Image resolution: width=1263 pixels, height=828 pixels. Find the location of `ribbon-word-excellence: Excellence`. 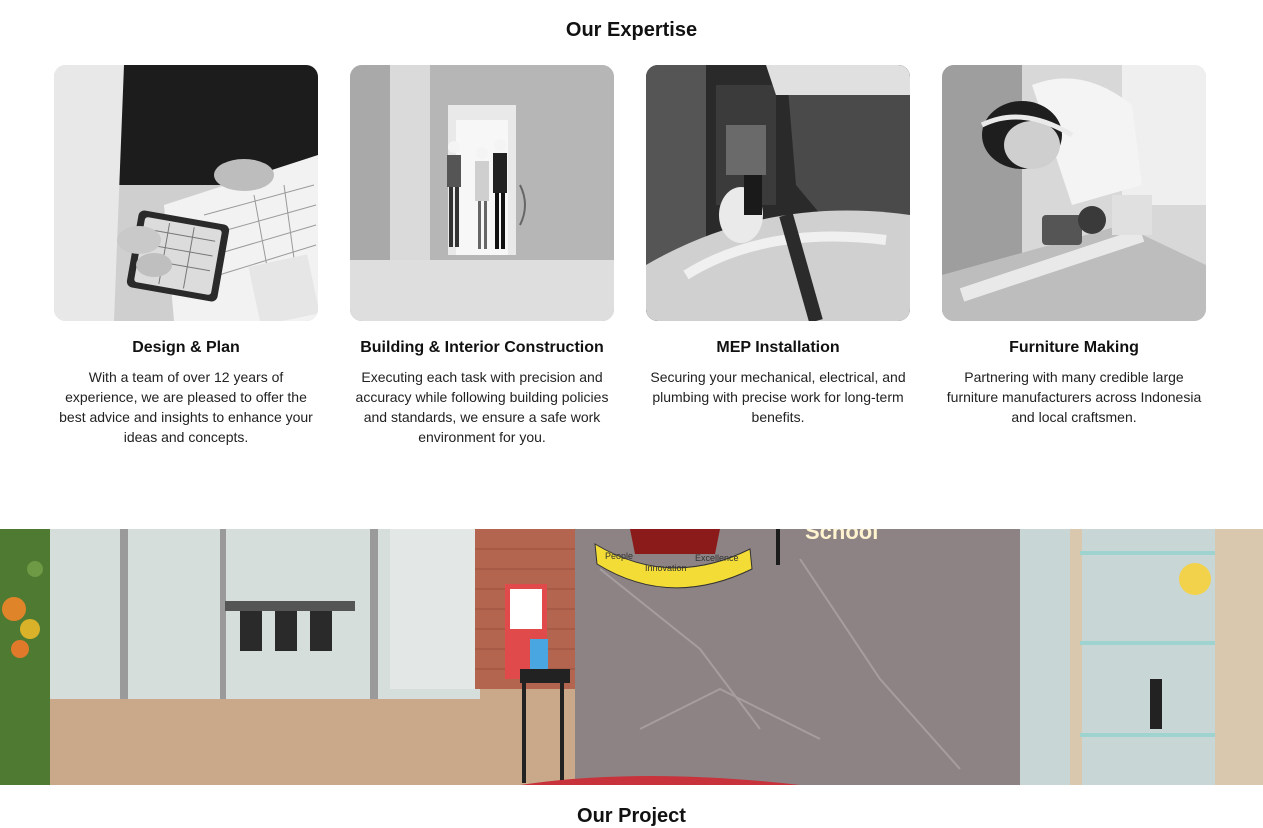

ribbon-word-excellence: Excellence is located at coordinates (717, 558).